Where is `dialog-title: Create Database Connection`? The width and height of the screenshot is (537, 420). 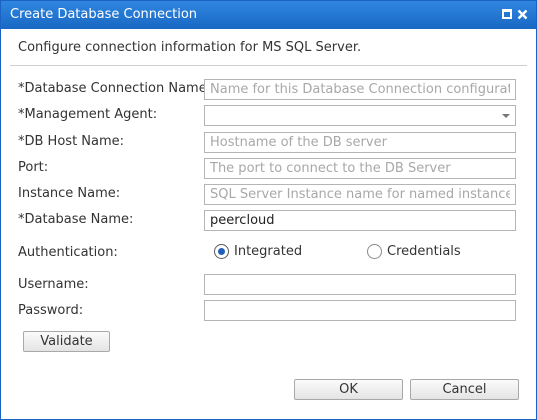 dialog-title: Create Database Connection is located at coordinates (104, 14).